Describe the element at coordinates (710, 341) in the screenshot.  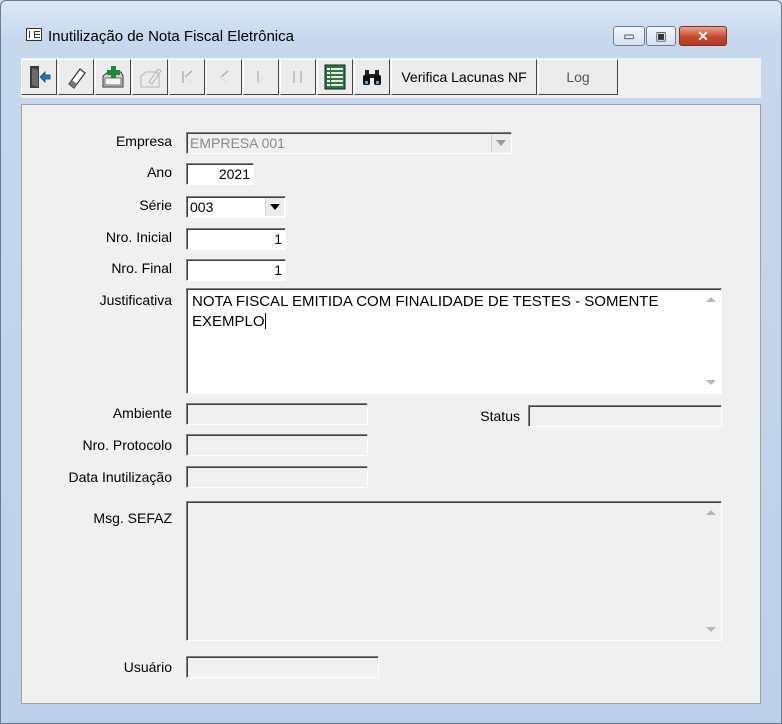
I see `justificativa-scrollbar` at that location.